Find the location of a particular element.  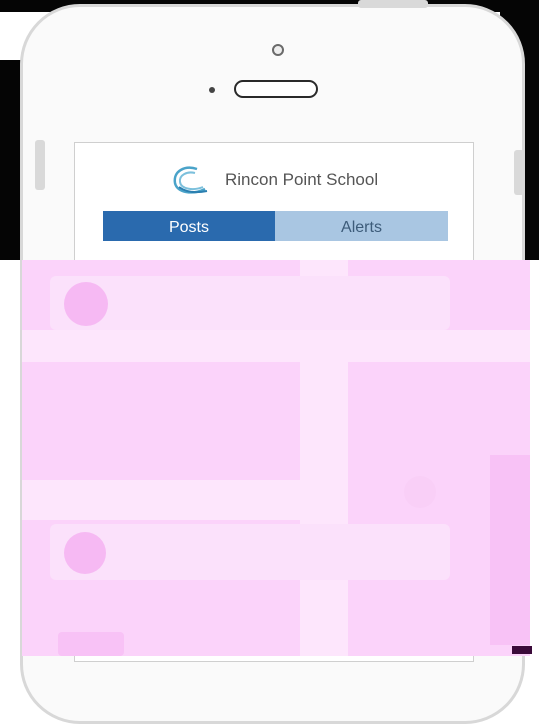

overlay-band is located at coordinates (276, 346).